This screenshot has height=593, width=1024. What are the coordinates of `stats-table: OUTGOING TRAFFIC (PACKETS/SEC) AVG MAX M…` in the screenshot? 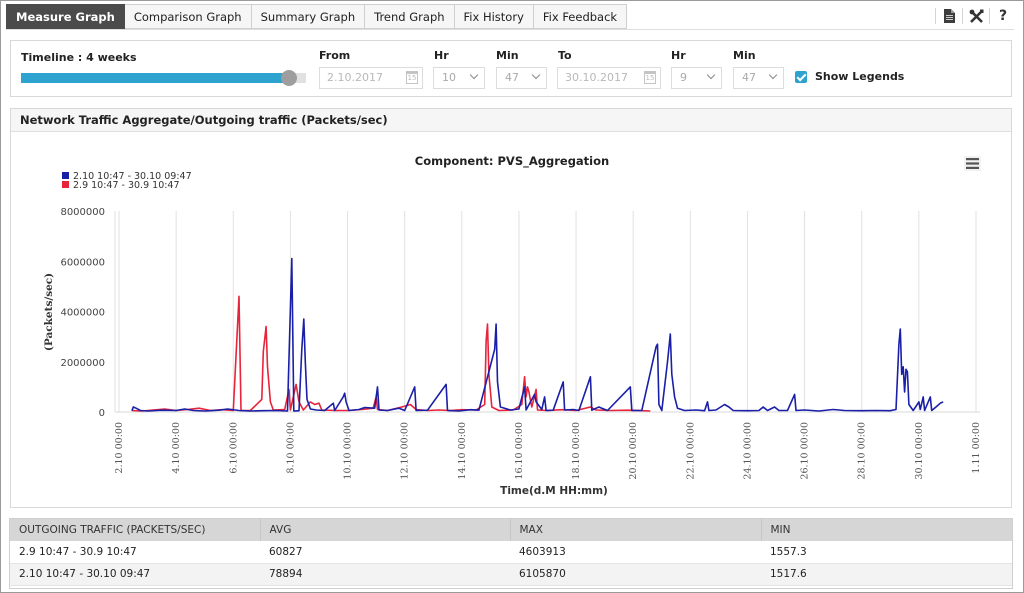 It's located at (511, 552).